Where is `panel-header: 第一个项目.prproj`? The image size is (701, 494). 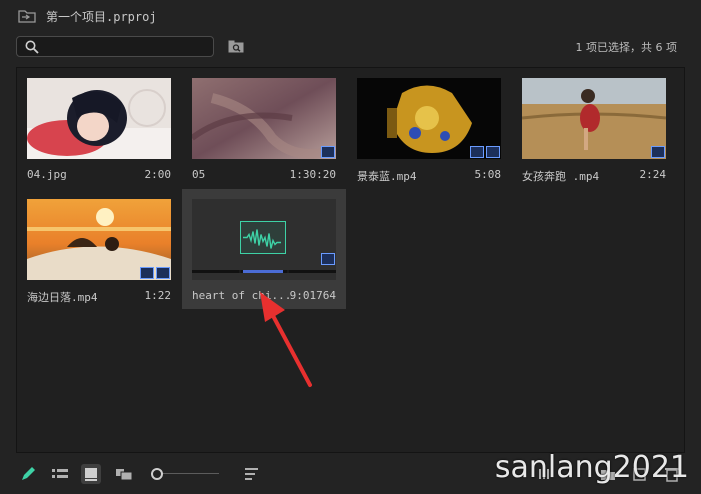 panel-header: 第一个项目.prproj is located at coordinates (350, 16).